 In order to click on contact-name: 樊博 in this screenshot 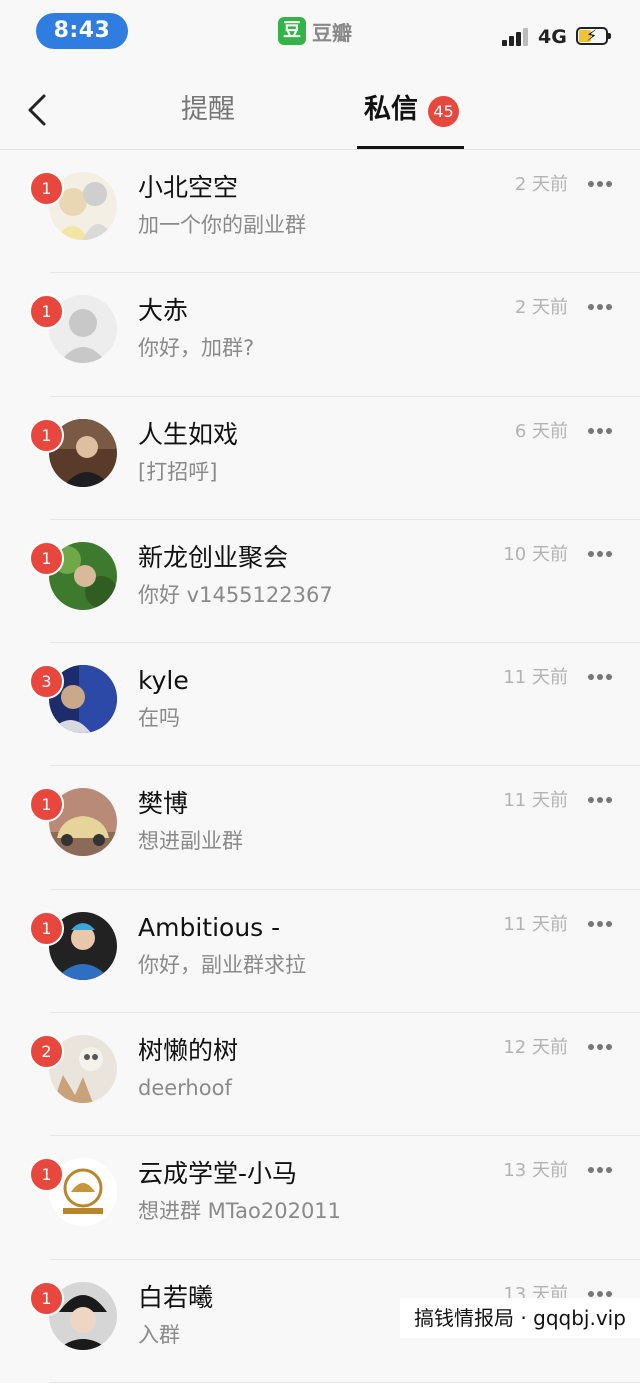, I will do `click(163, 804)`.